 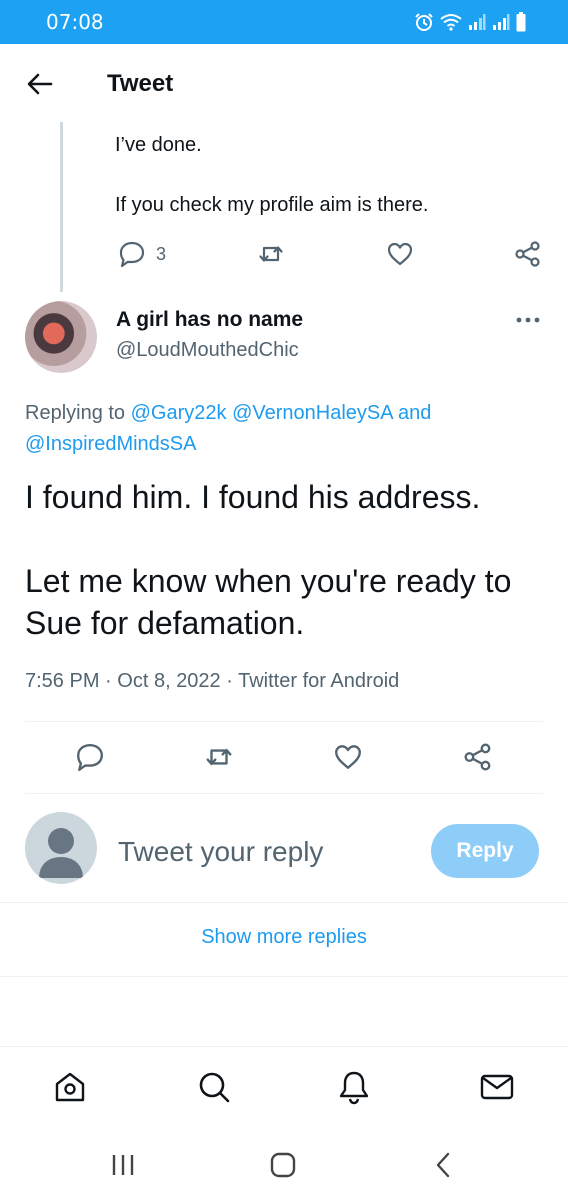 What do you see at coordinates (284, 759) in the screenshot?
I see `tweet-actions` at bounding box center [284, 759].